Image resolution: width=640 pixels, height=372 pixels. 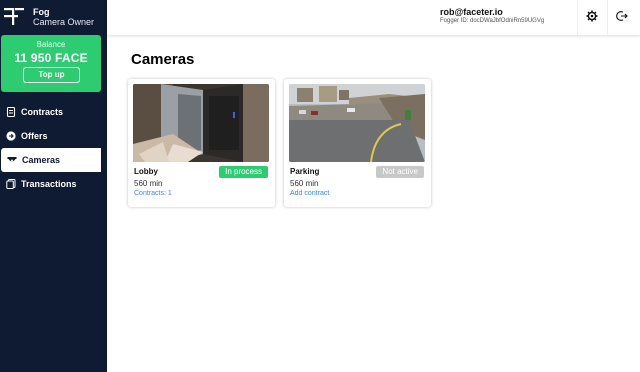 What do you see at coordinates (305, 171) in the screenshot?
I see `camera-name: Parking` at bounding box center [305, 171].